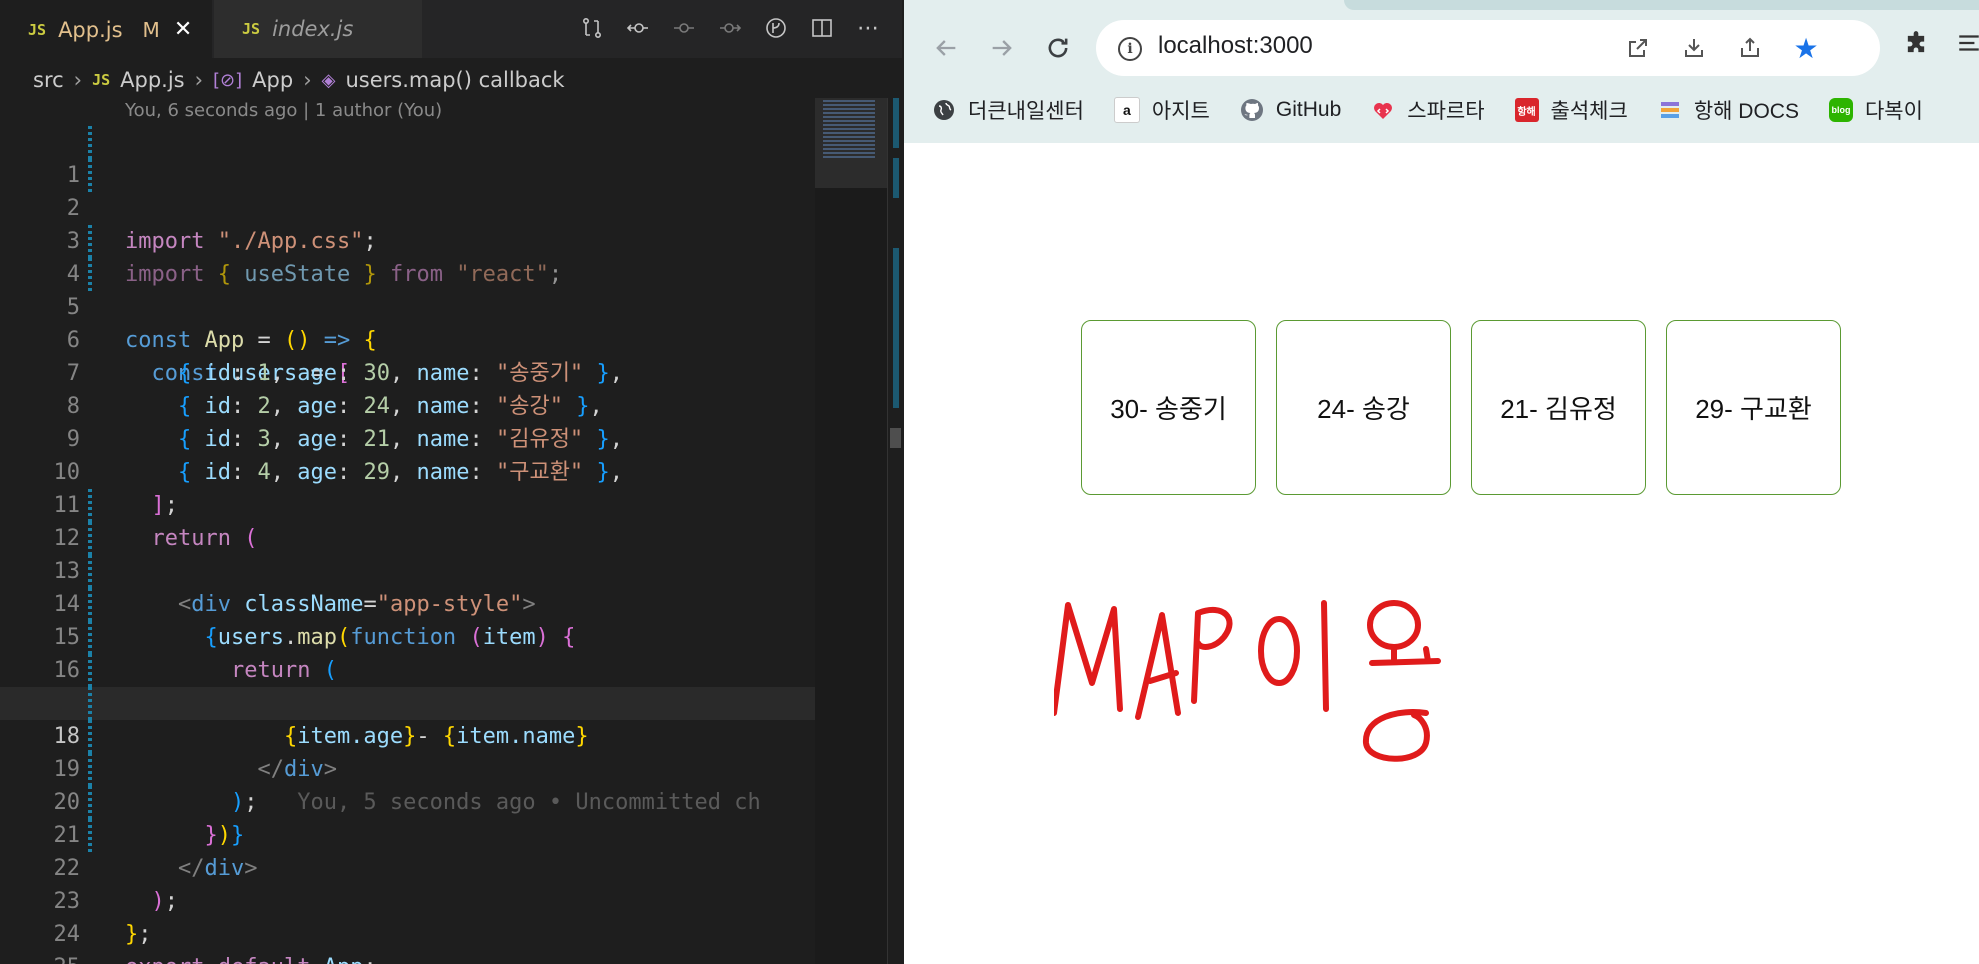 This screenshot has height=964, width=1979. I want to click on share-icon, so click(1750, 48).